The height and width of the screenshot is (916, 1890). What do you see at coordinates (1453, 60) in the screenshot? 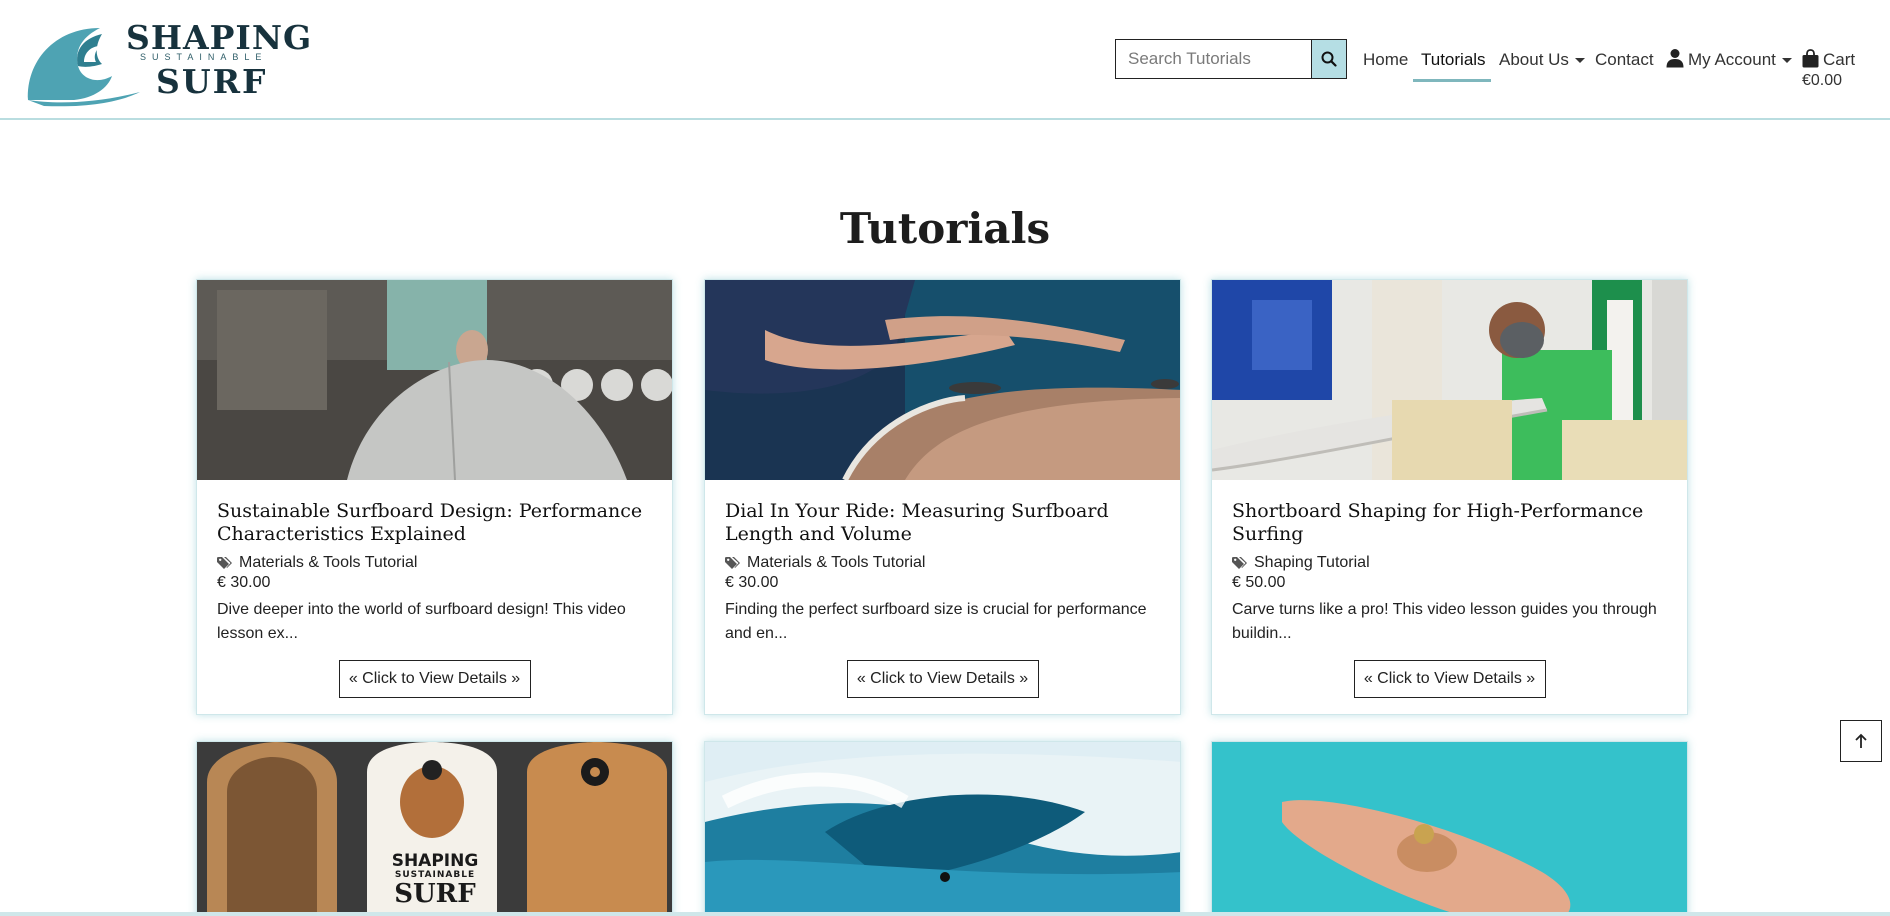
I see `nav-tutorials: Tutorials` at bounding box center [1453, 60].